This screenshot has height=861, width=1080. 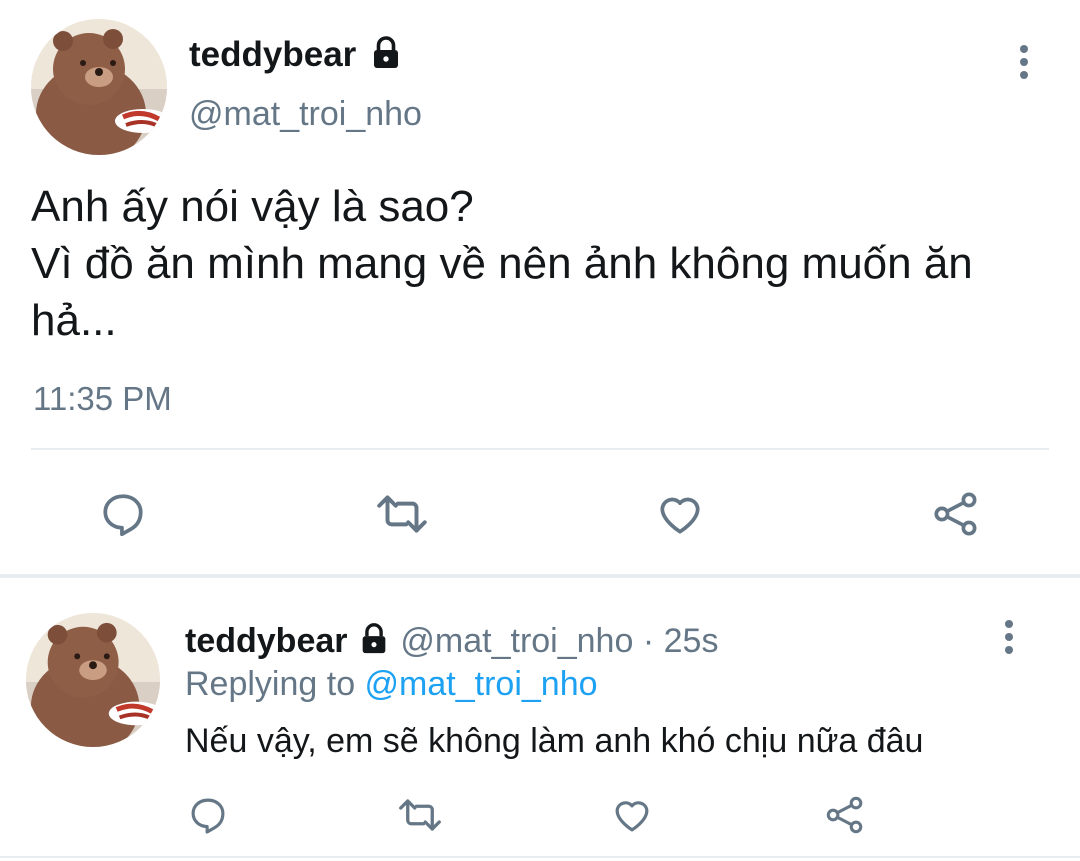 What do you see at coordinates (540, 449) in the screenshot?
I see `divider` at bounding box center [540, 449].